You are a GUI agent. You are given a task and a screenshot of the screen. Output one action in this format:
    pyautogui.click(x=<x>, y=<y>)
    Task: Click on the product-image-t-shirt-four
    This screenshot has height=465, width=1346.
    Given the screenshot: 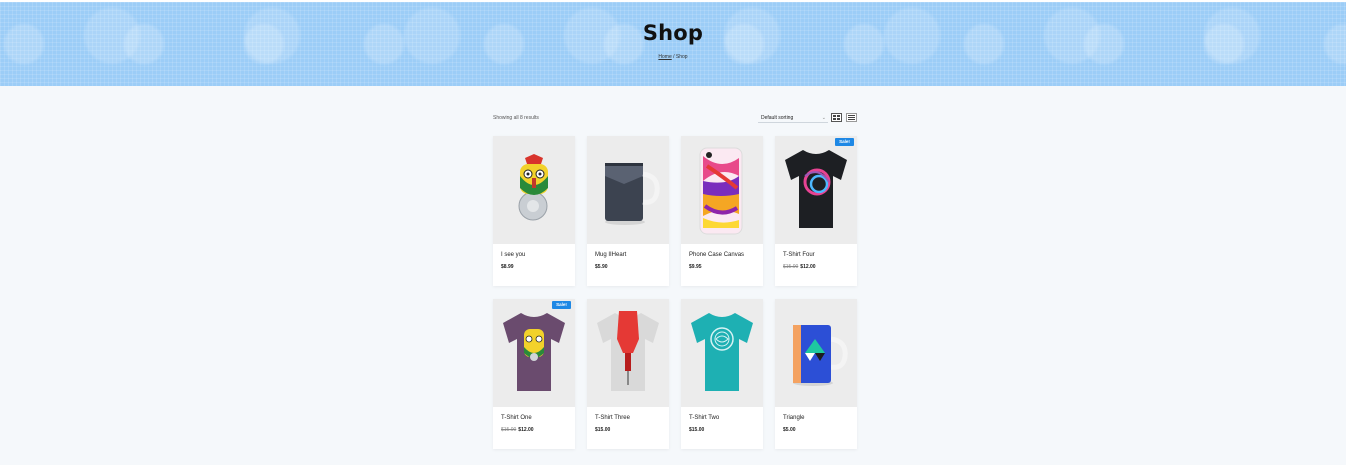 What is the action you would take?
    pyautogui.click(x=816, y=190)
    